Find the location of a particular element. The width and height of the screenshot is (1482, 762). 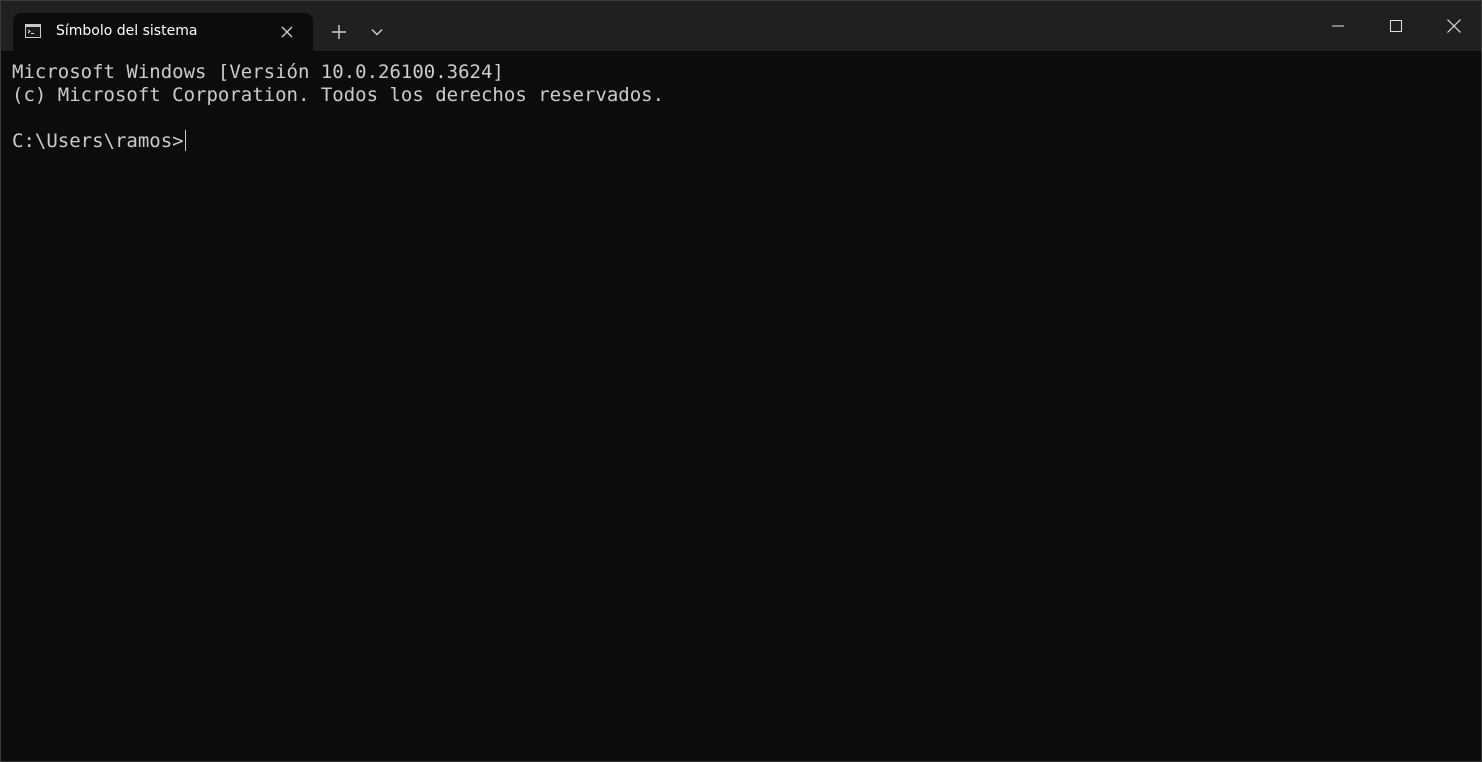

tab-command-prompt: Símbolo del sistema is located at coordinates (163, 32).